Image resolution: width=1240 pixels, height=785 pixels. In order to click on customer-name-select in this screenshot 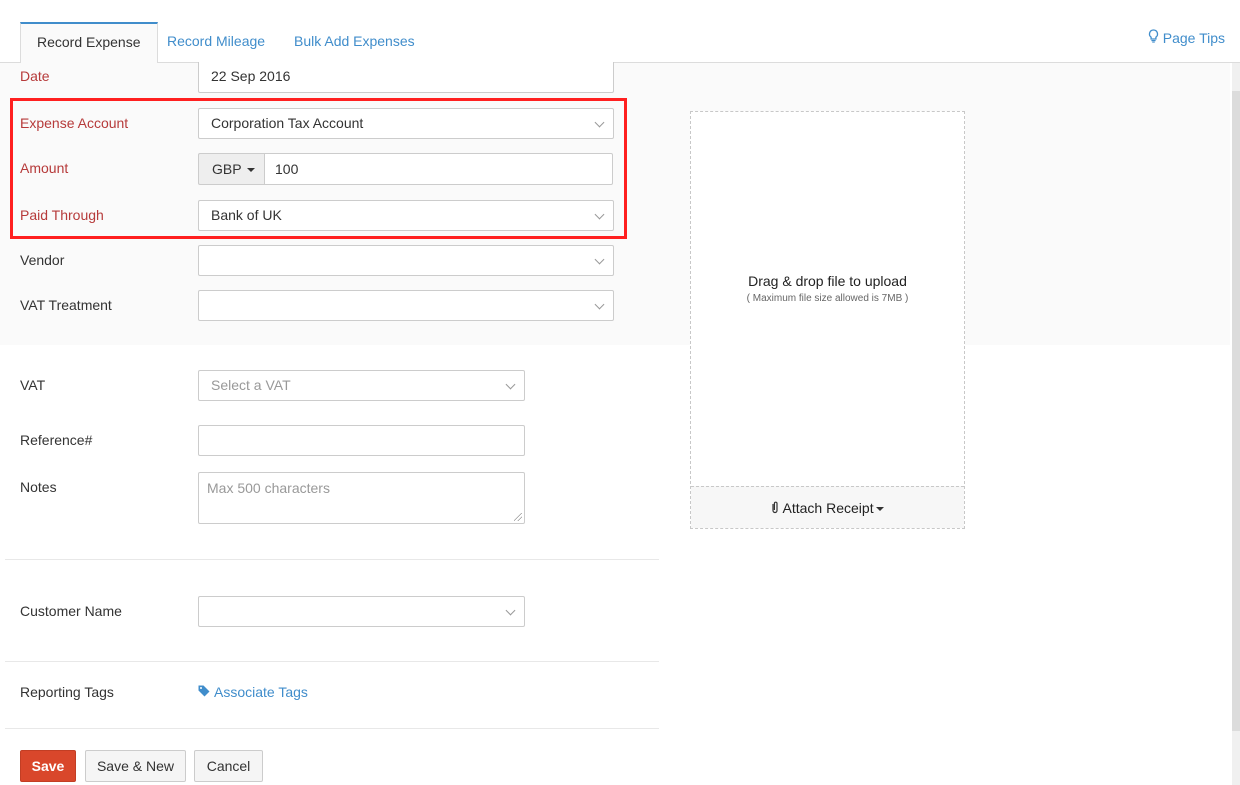, I will do `click(361, 611)`.